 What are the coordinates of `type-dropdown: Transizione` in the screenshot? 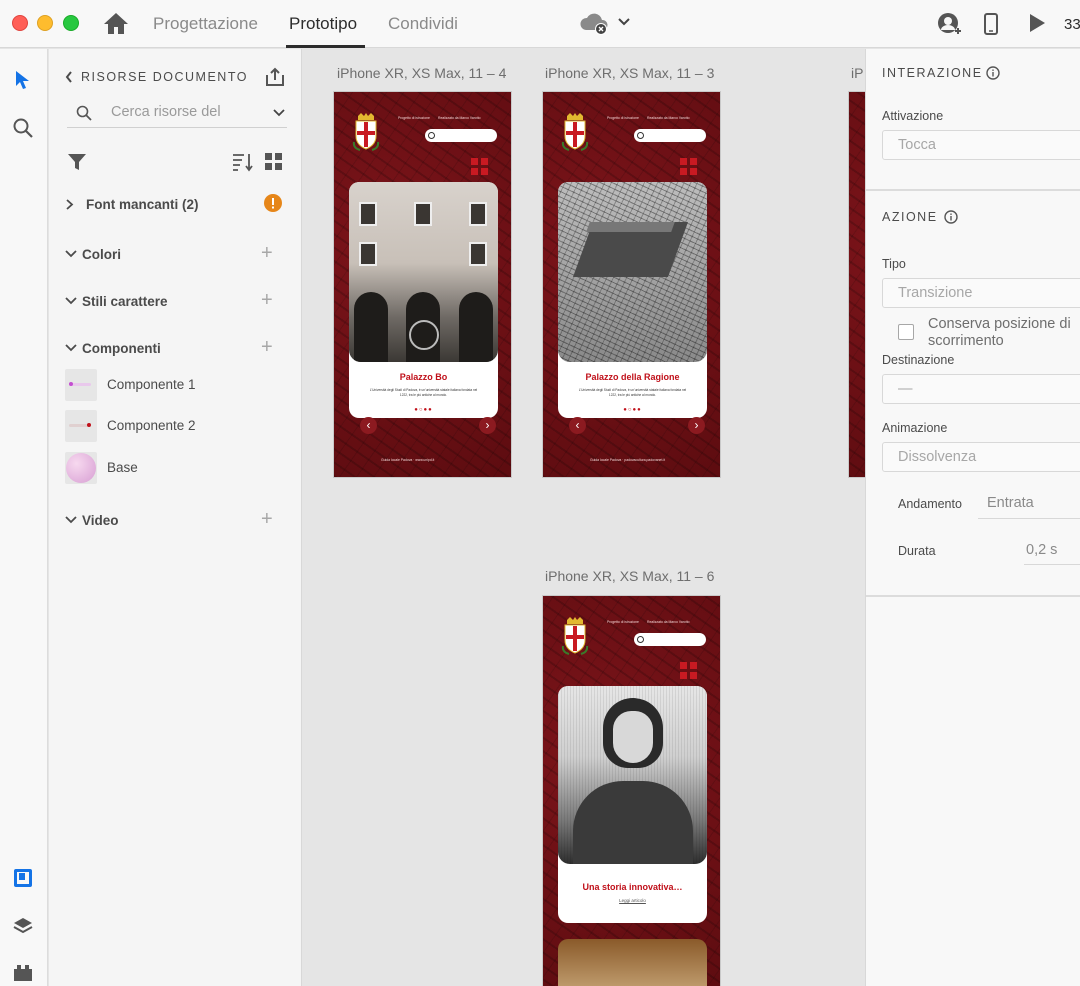 It's located at (981, 293).